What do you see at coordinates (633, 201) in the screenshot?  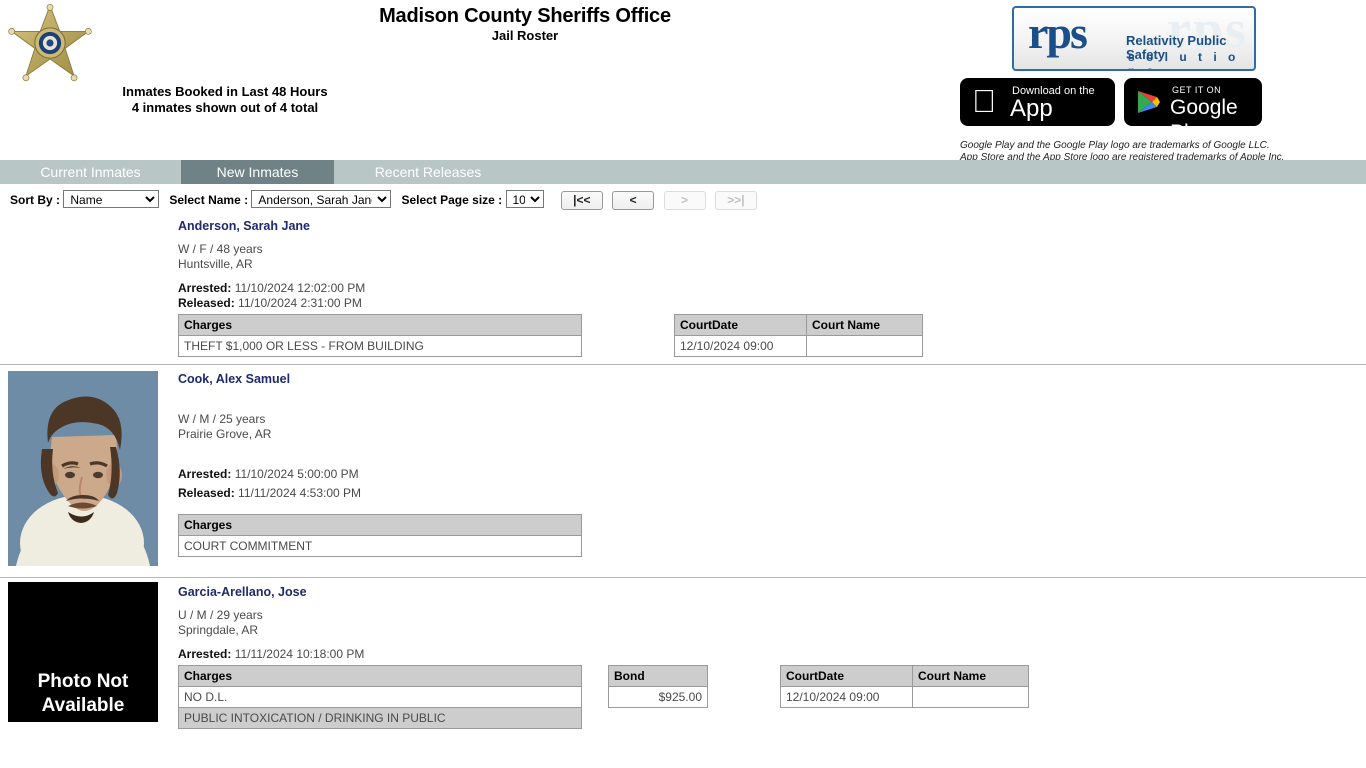 I see `pager-prev-button: <` at bounding box center [633, 201].